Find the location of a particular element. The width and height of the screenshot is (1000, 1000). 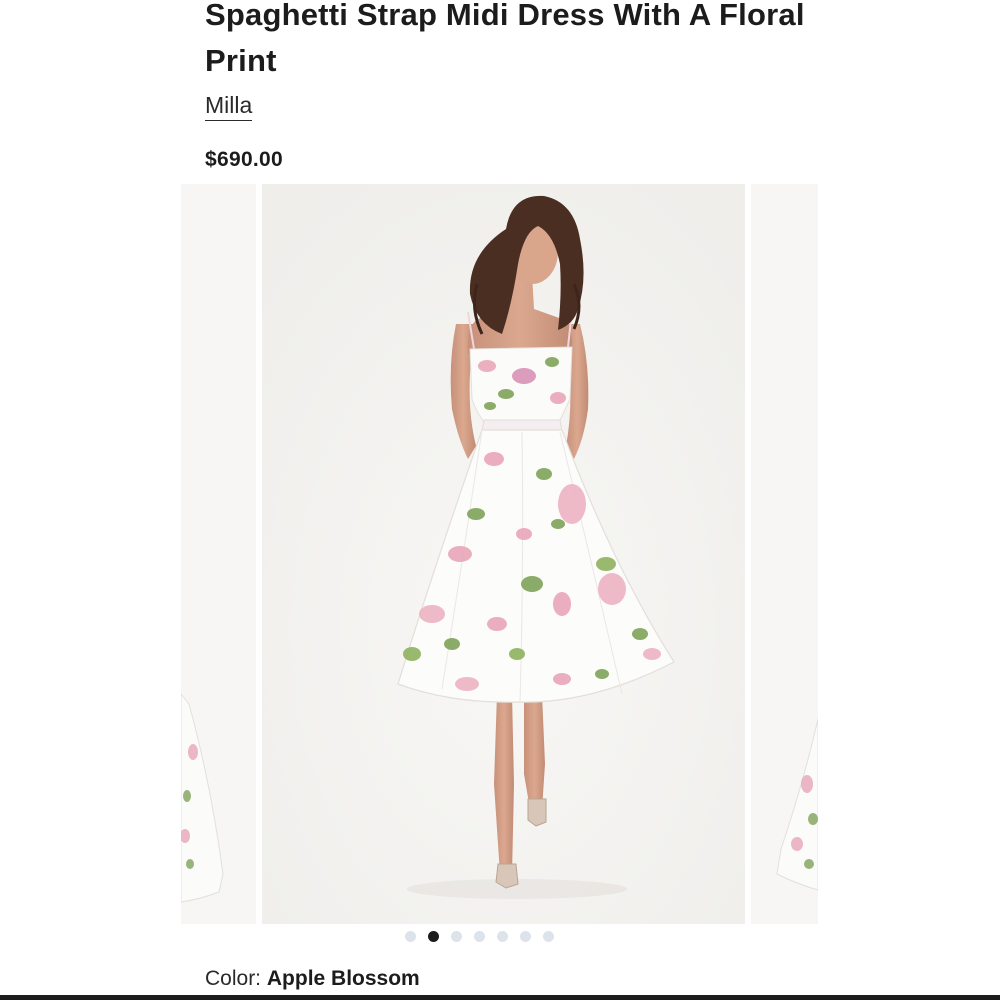

color-label: Color: is located at coordinates (233, 978).